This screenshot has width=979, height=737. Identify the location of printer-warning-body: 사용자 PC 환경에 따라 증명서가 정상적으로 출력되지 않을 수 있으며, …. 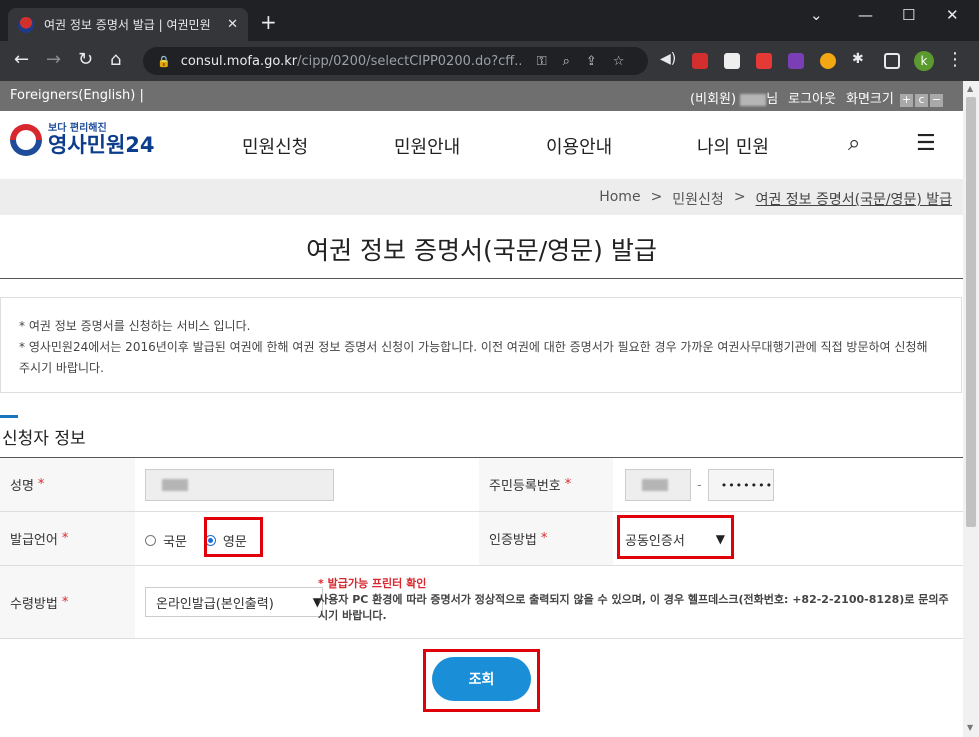
(633, 607).